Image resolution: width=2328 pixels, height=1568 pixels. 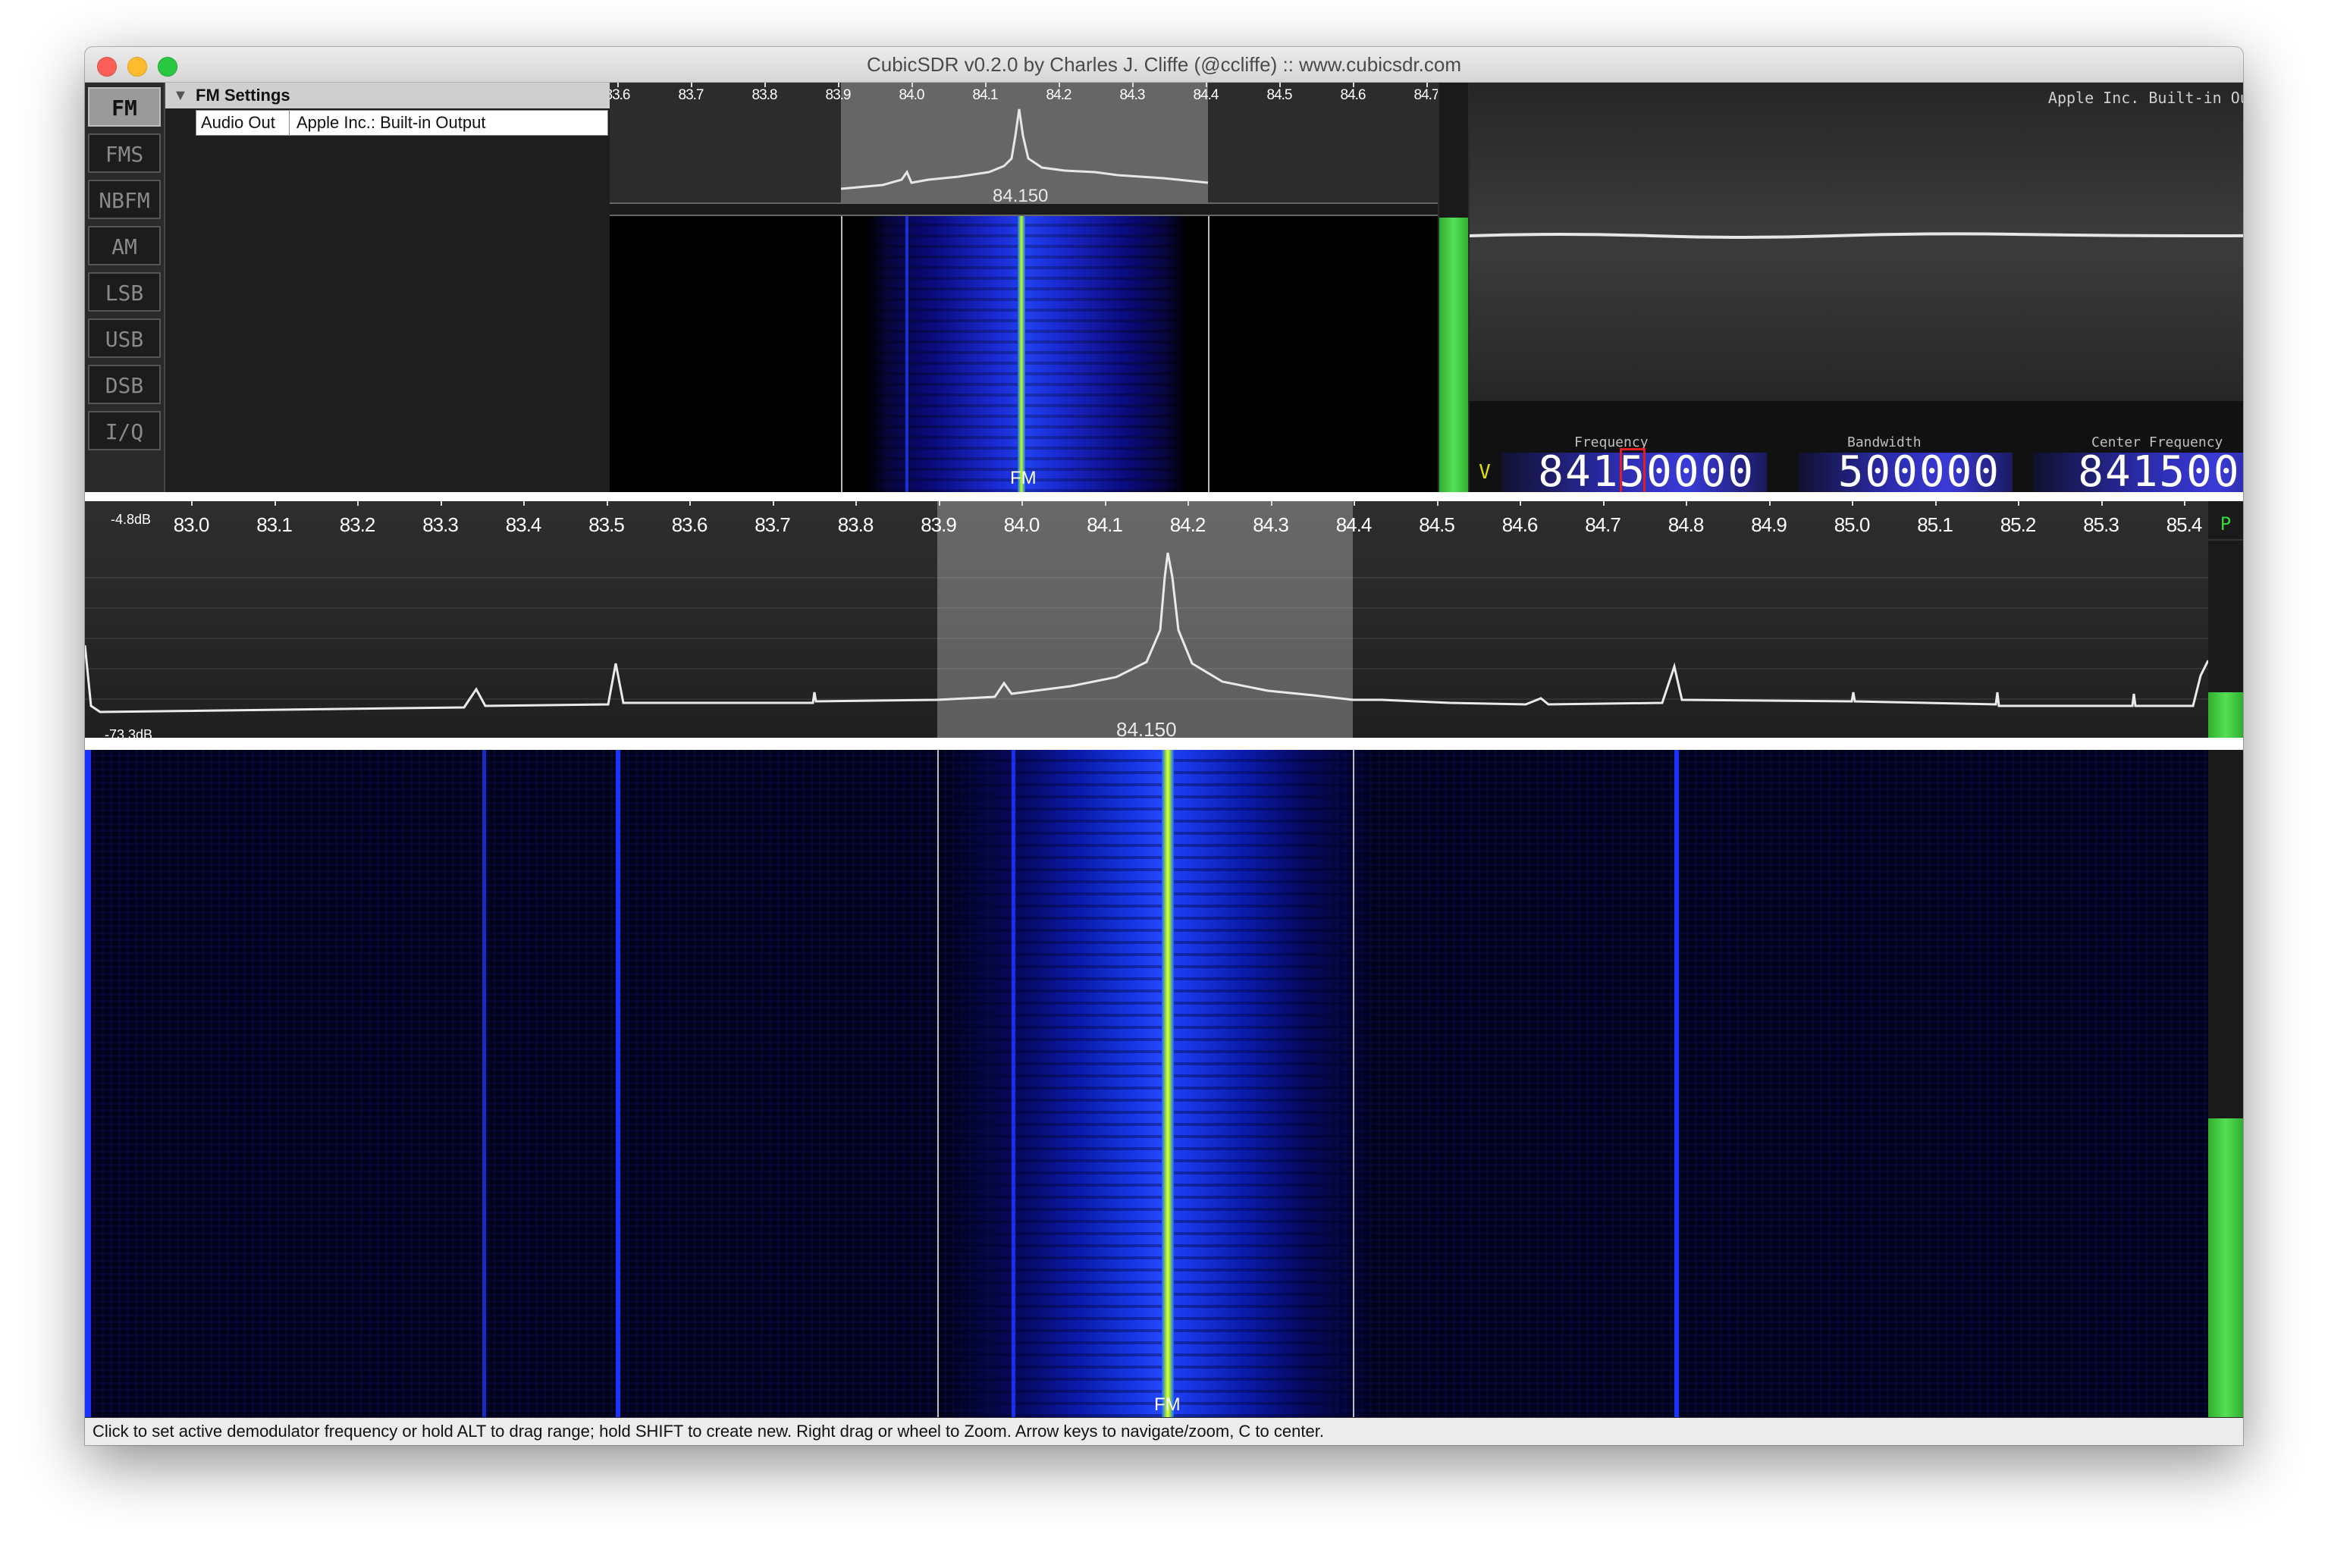 What do you see at coordinates (289, 123) in the screenshot?
I see `row-divider` at bounding box center [289, 123].